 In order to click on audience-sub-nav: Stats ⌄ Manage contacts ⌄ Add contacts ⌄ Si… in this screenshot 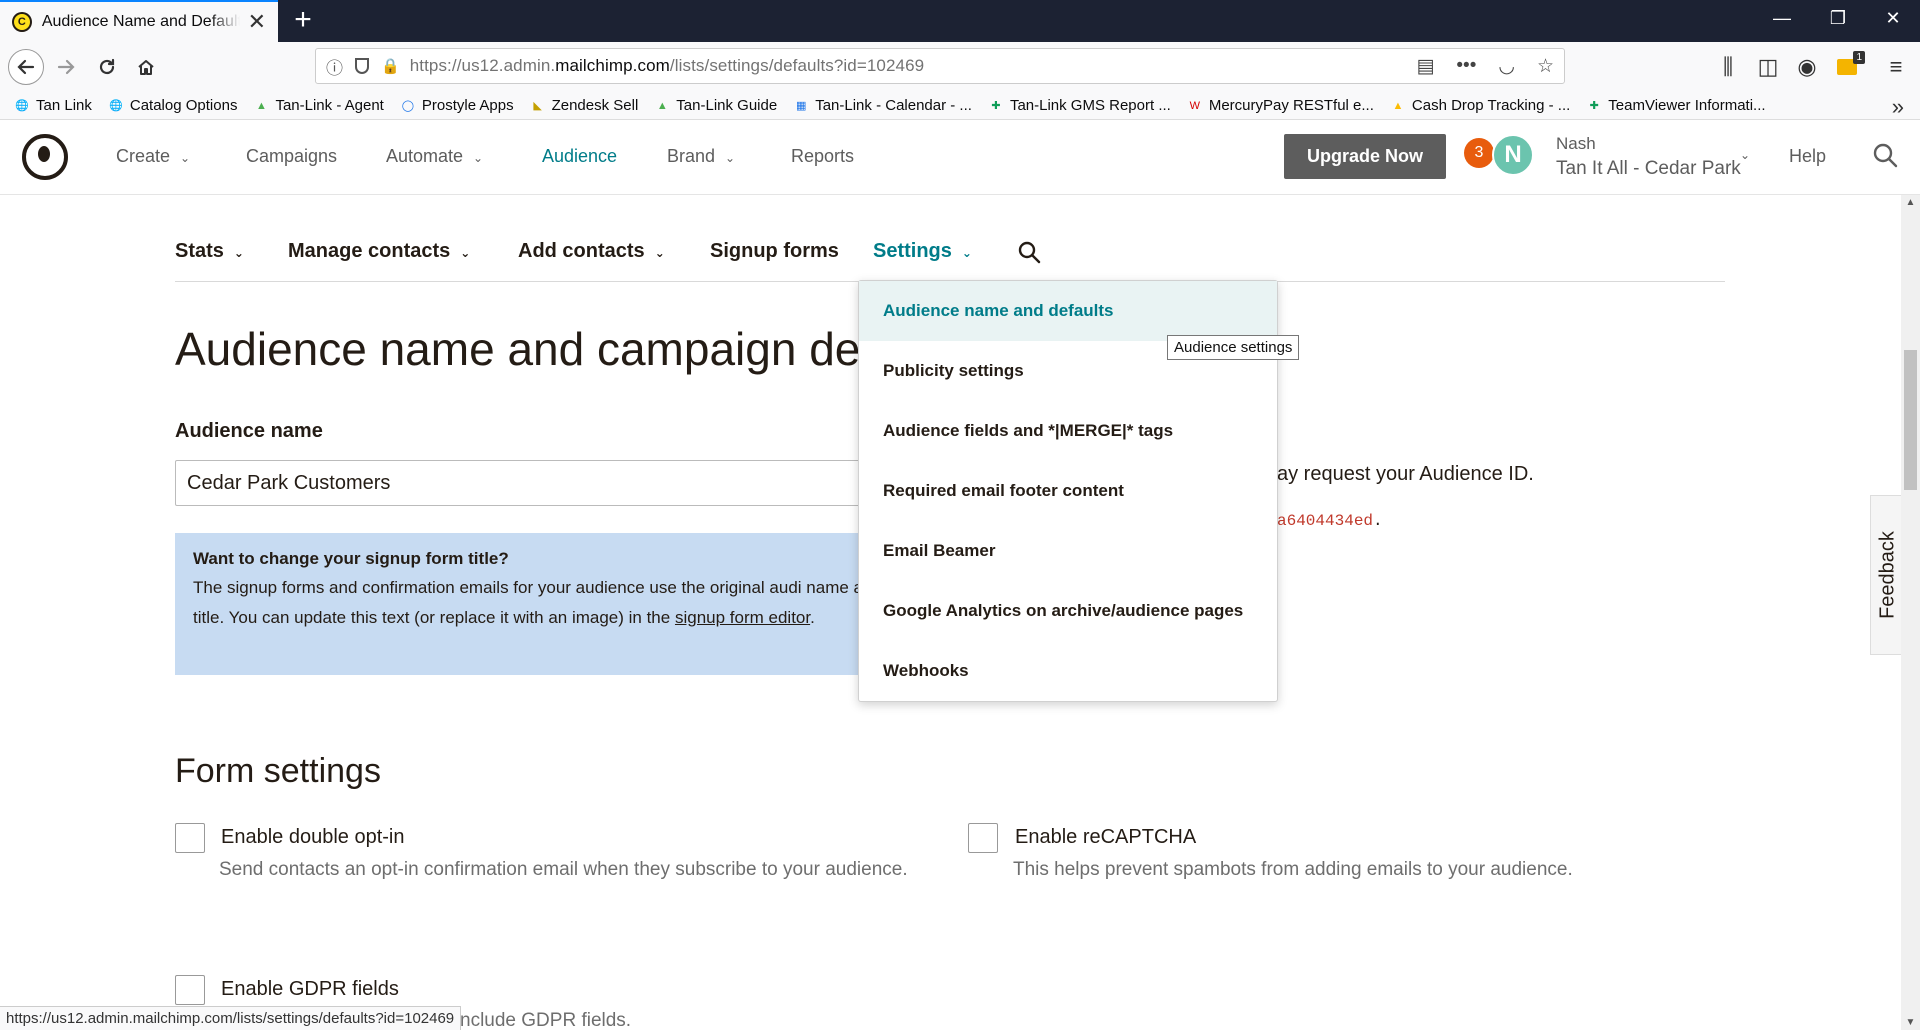, I will do `click(950, 251)`.